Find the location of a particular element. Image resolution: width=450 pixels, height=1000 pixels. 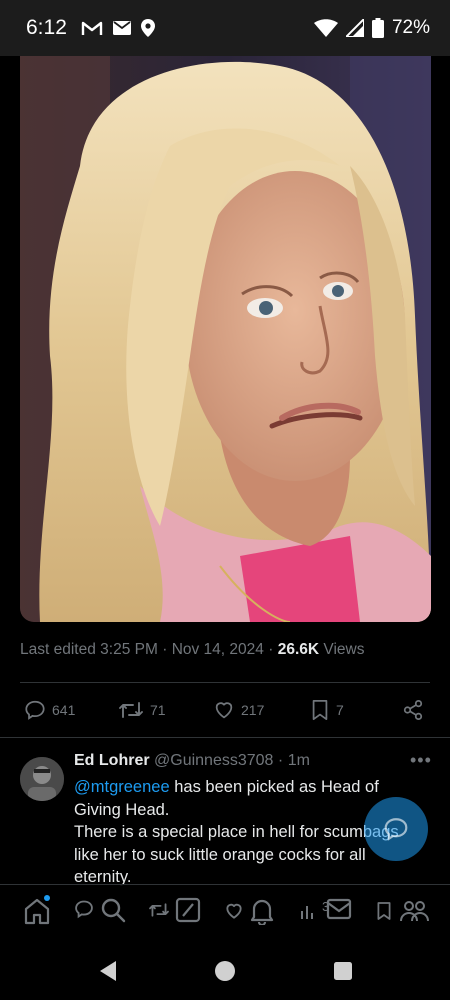

reply-count: 641 is located at coordinates (64, 710).